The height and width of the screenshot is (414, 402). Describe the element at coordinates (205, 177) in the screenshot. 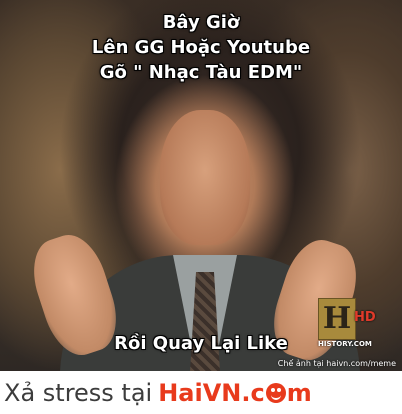

I see `face-shape` at that location.